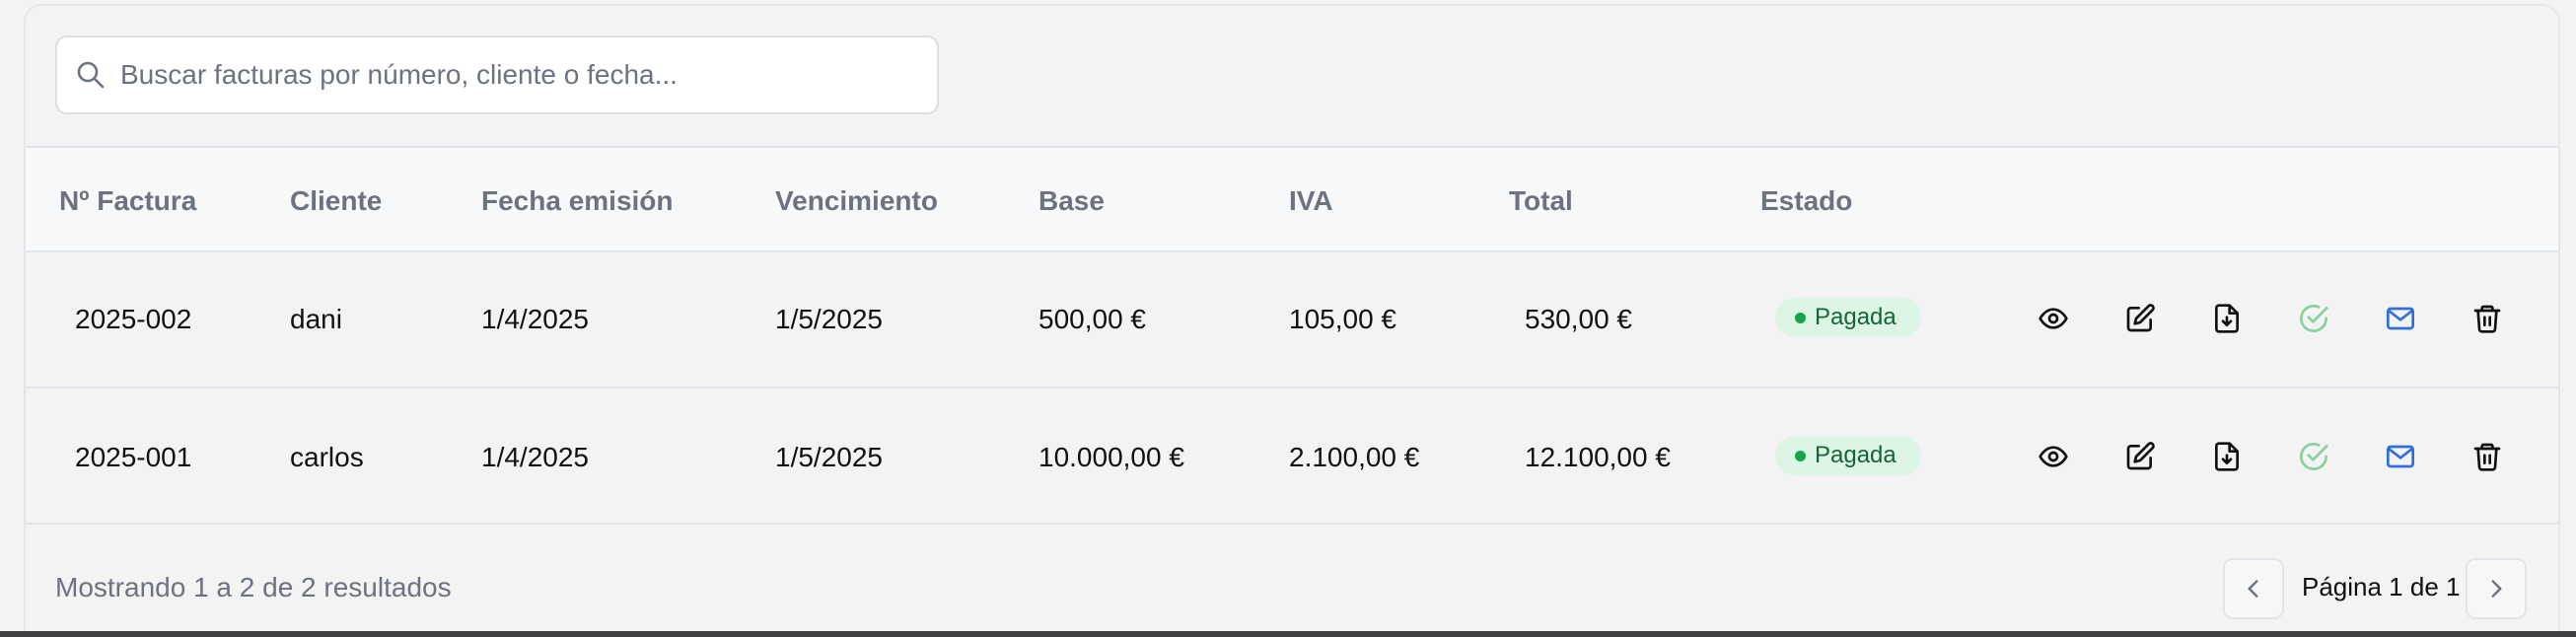 The image size is (2576, 637). I want to click on header-status: Estado, so click(1806, 201).